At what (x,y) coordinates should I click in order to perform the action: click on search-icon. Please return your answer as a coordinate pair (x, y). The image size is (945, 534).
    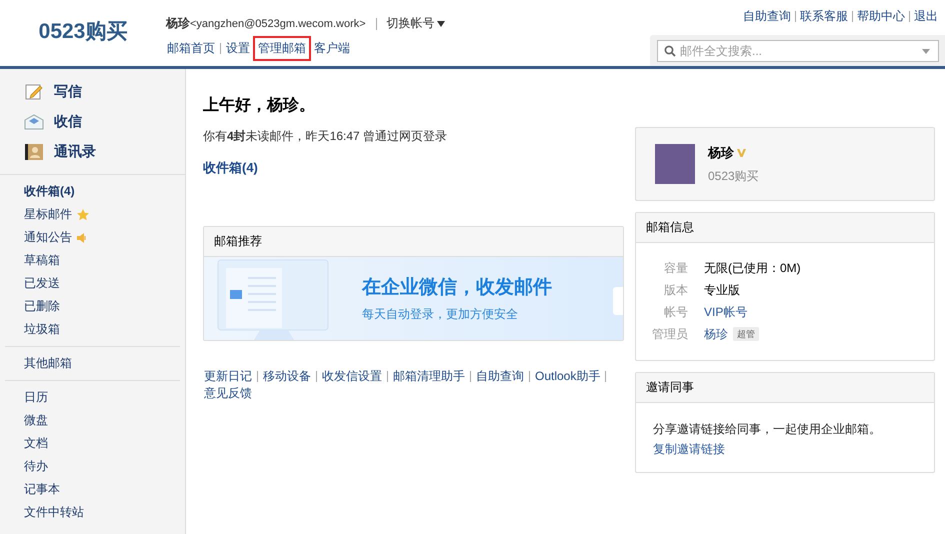
    Looking at the image, I should click on (670, 51).